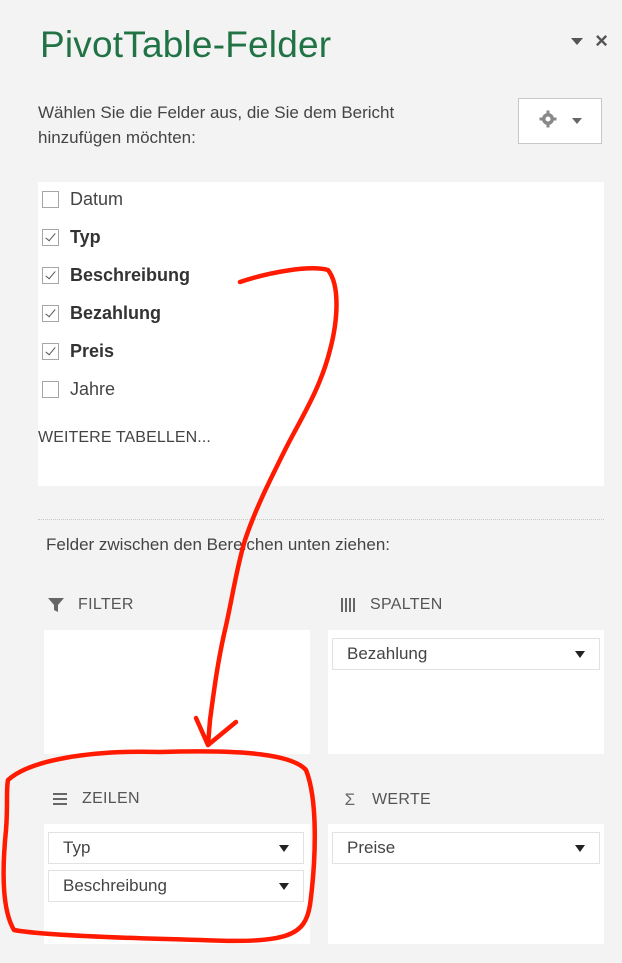  Describe the element at coordinates (548, 121) in the screenshot. I see `gear-icon` at that location.